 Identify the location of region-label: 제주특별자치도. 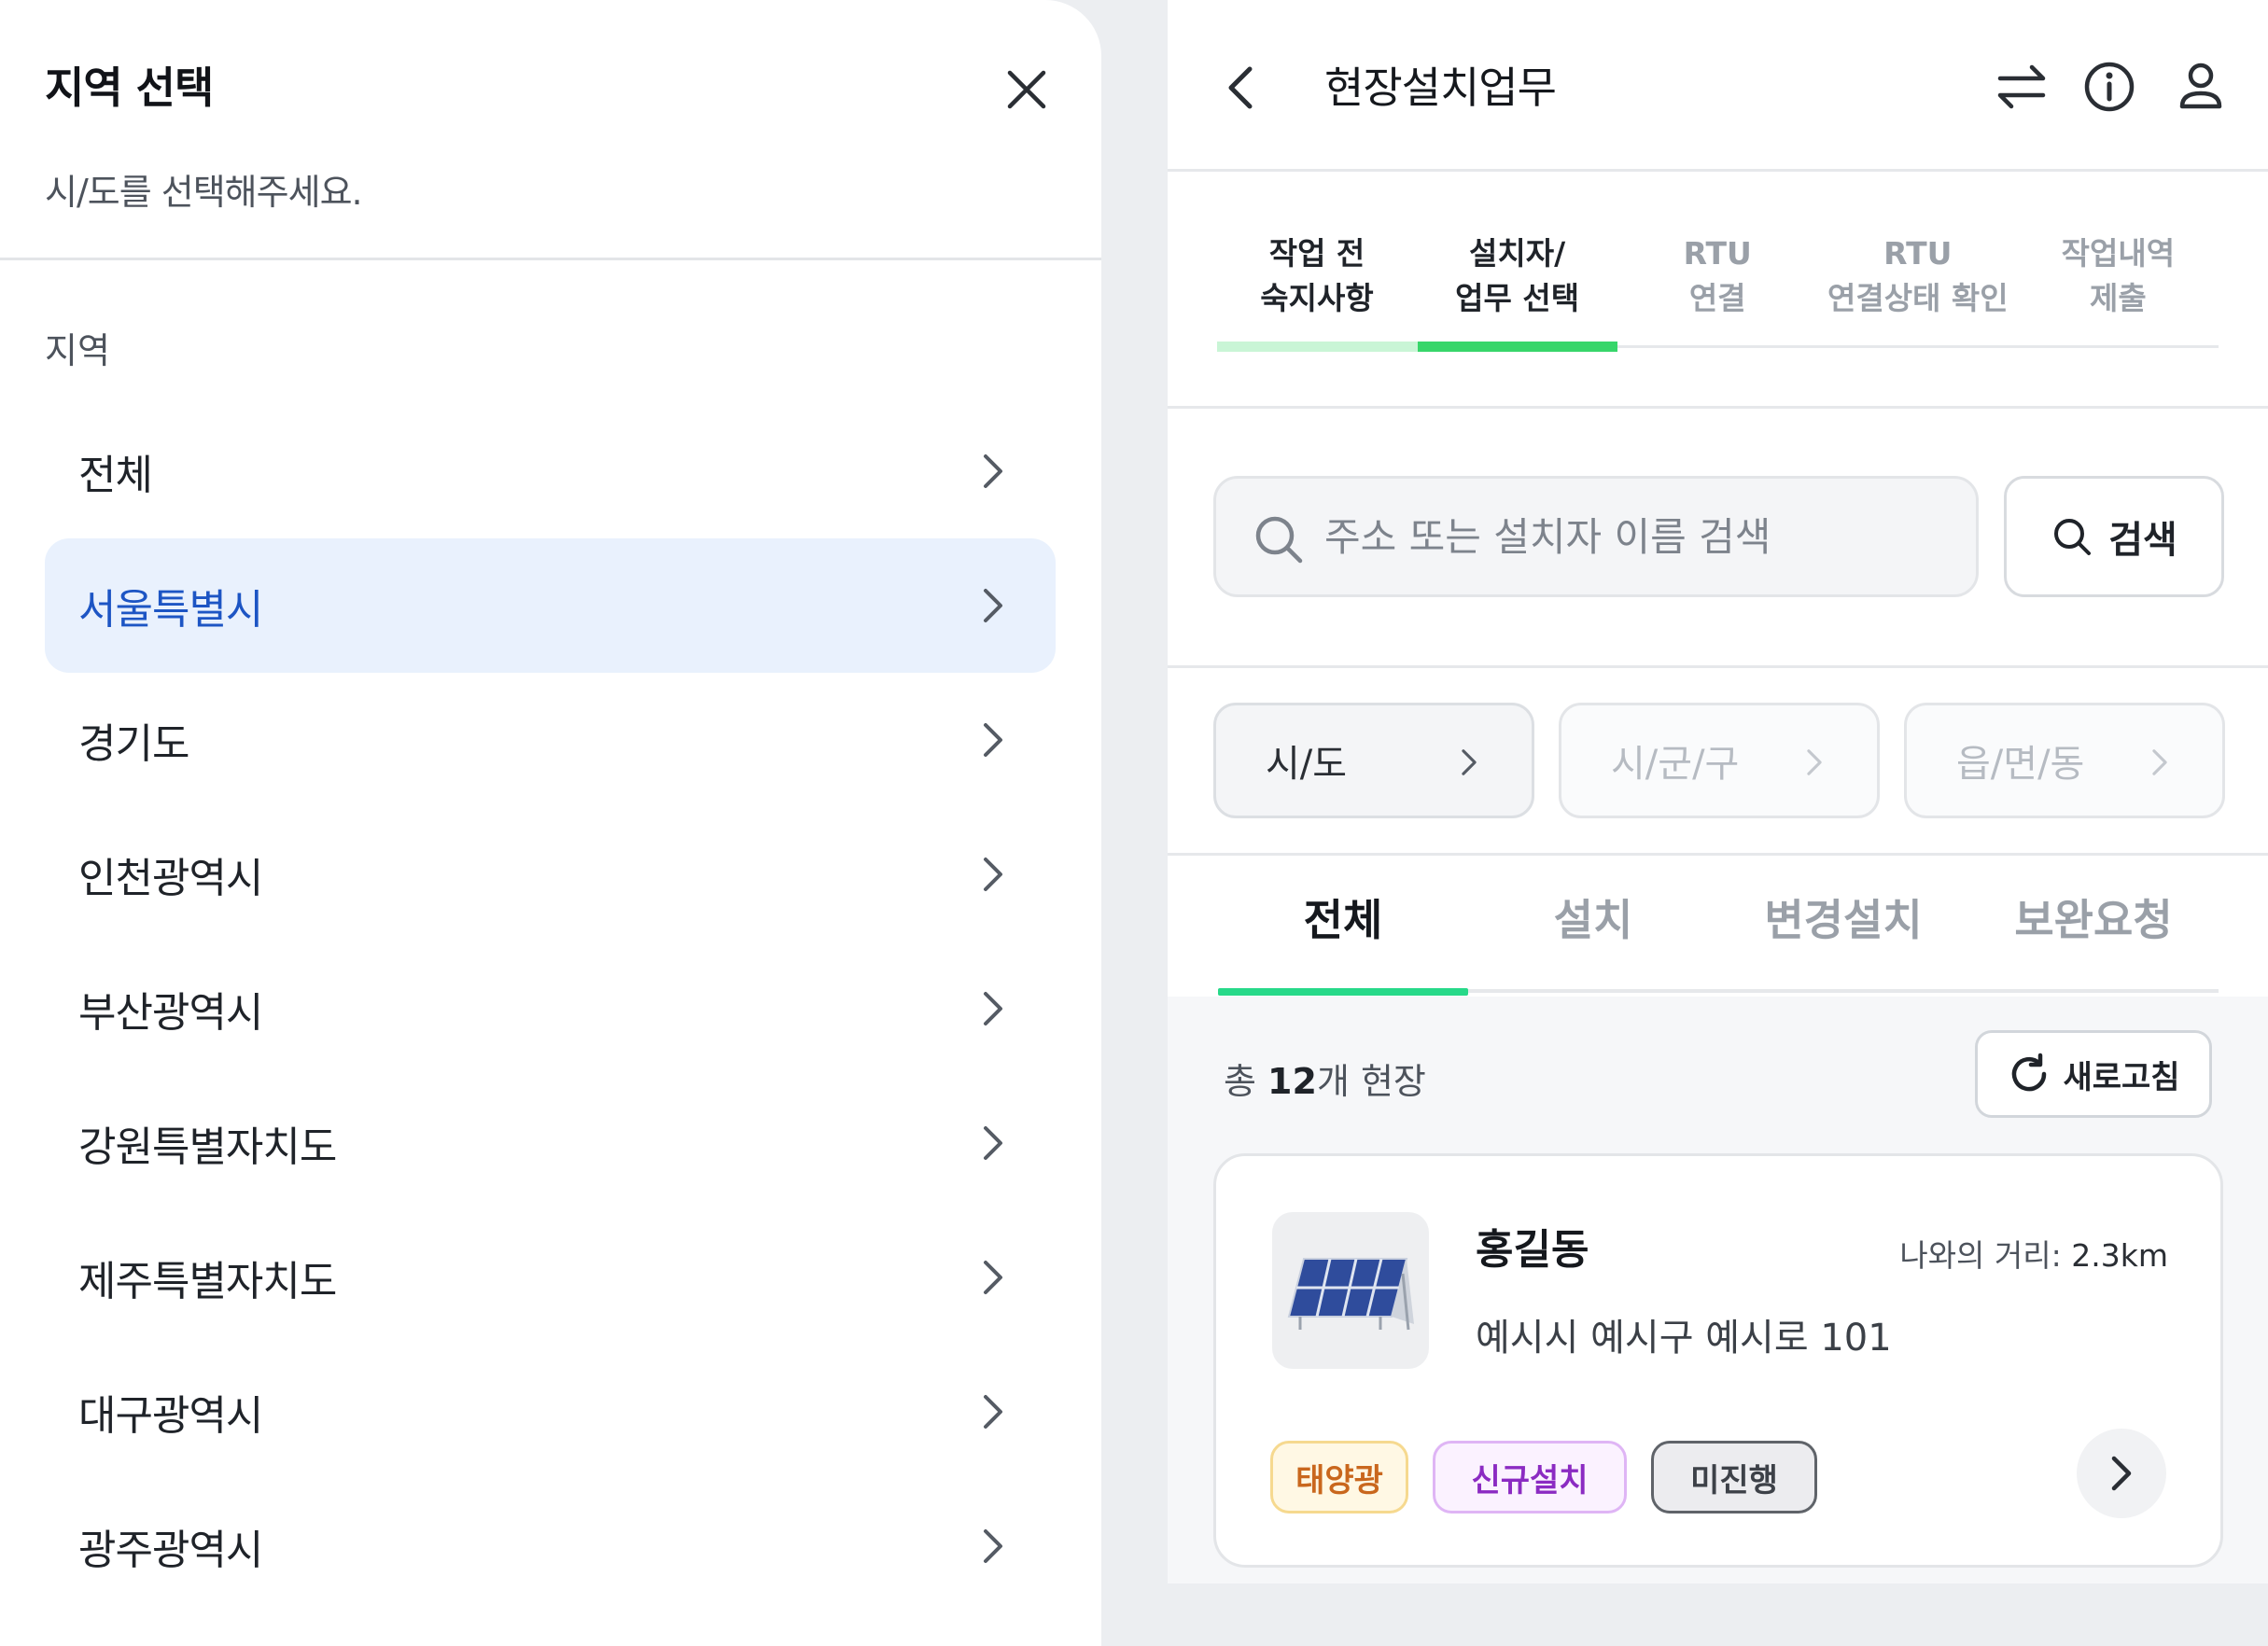
(207, 1281).